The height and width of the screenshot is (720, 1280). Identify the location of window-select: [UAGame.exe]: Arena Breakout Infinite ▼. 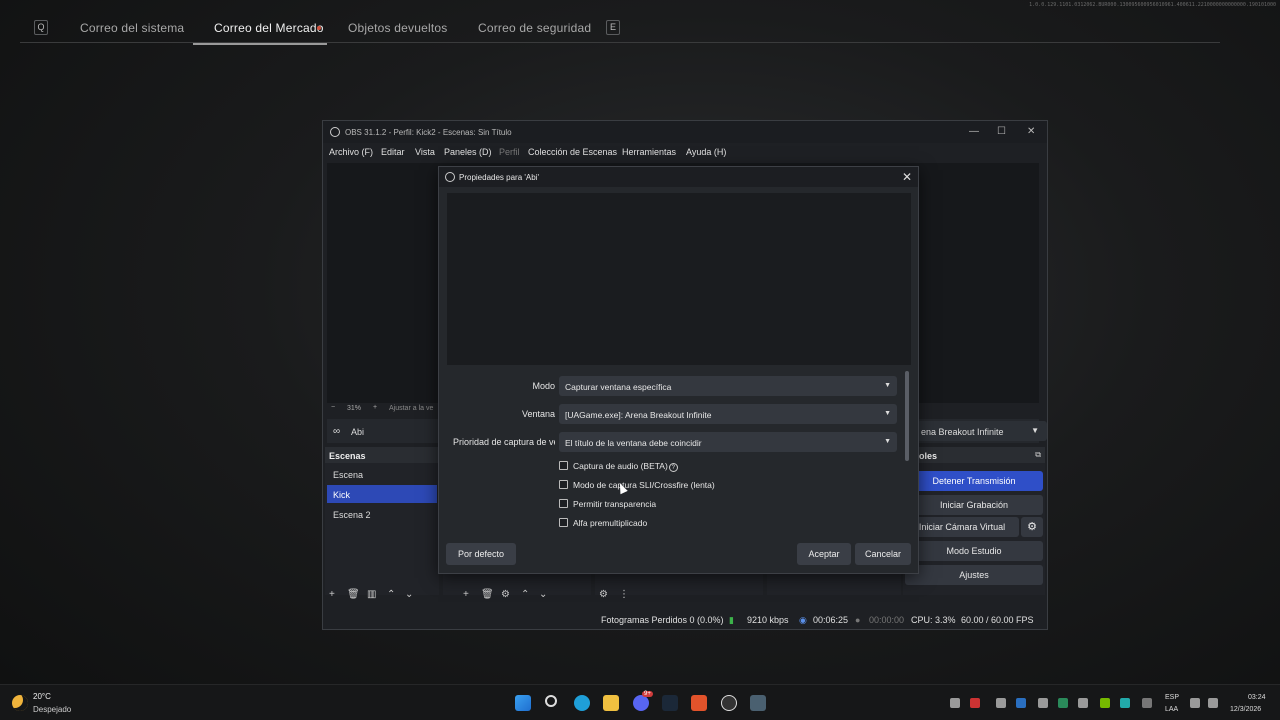
(728, 414).